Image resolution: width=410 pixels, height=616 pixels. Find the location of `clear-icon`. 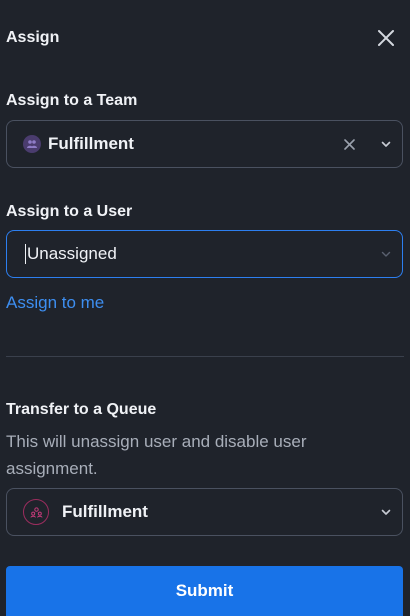

clear-icon is located at coordinates (349, 144).